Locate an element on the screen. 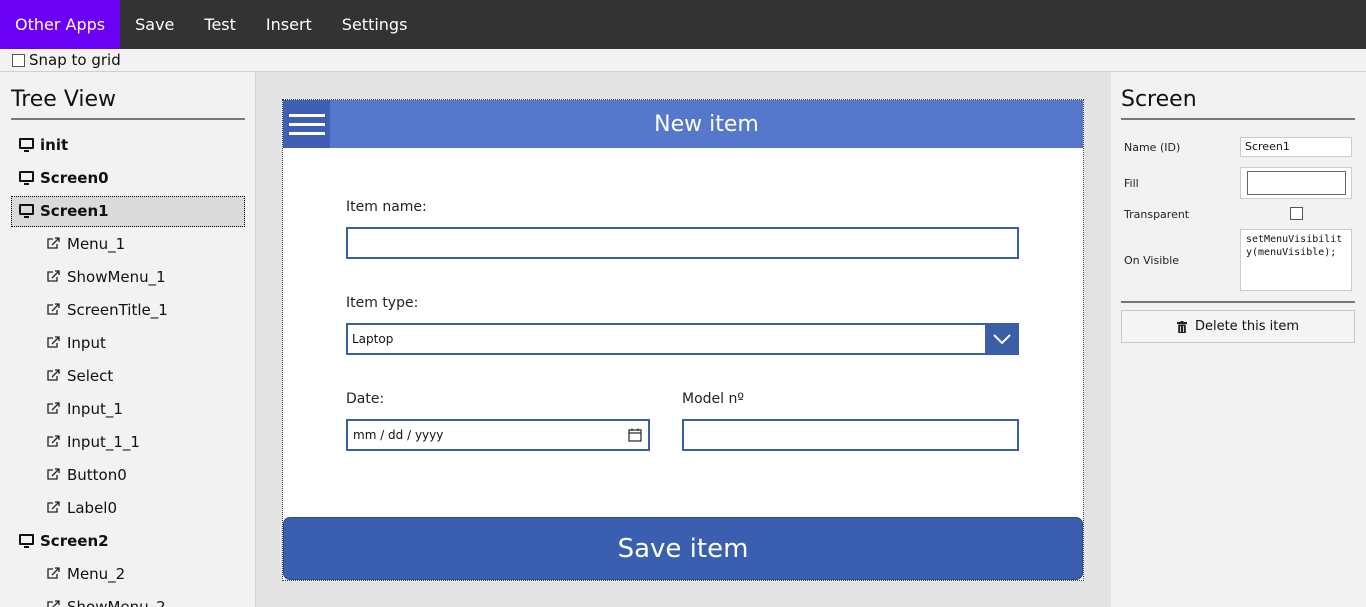 This screenshot has height=607, width=1366. fill-label: Fill is located at coordinates (1131, 183).